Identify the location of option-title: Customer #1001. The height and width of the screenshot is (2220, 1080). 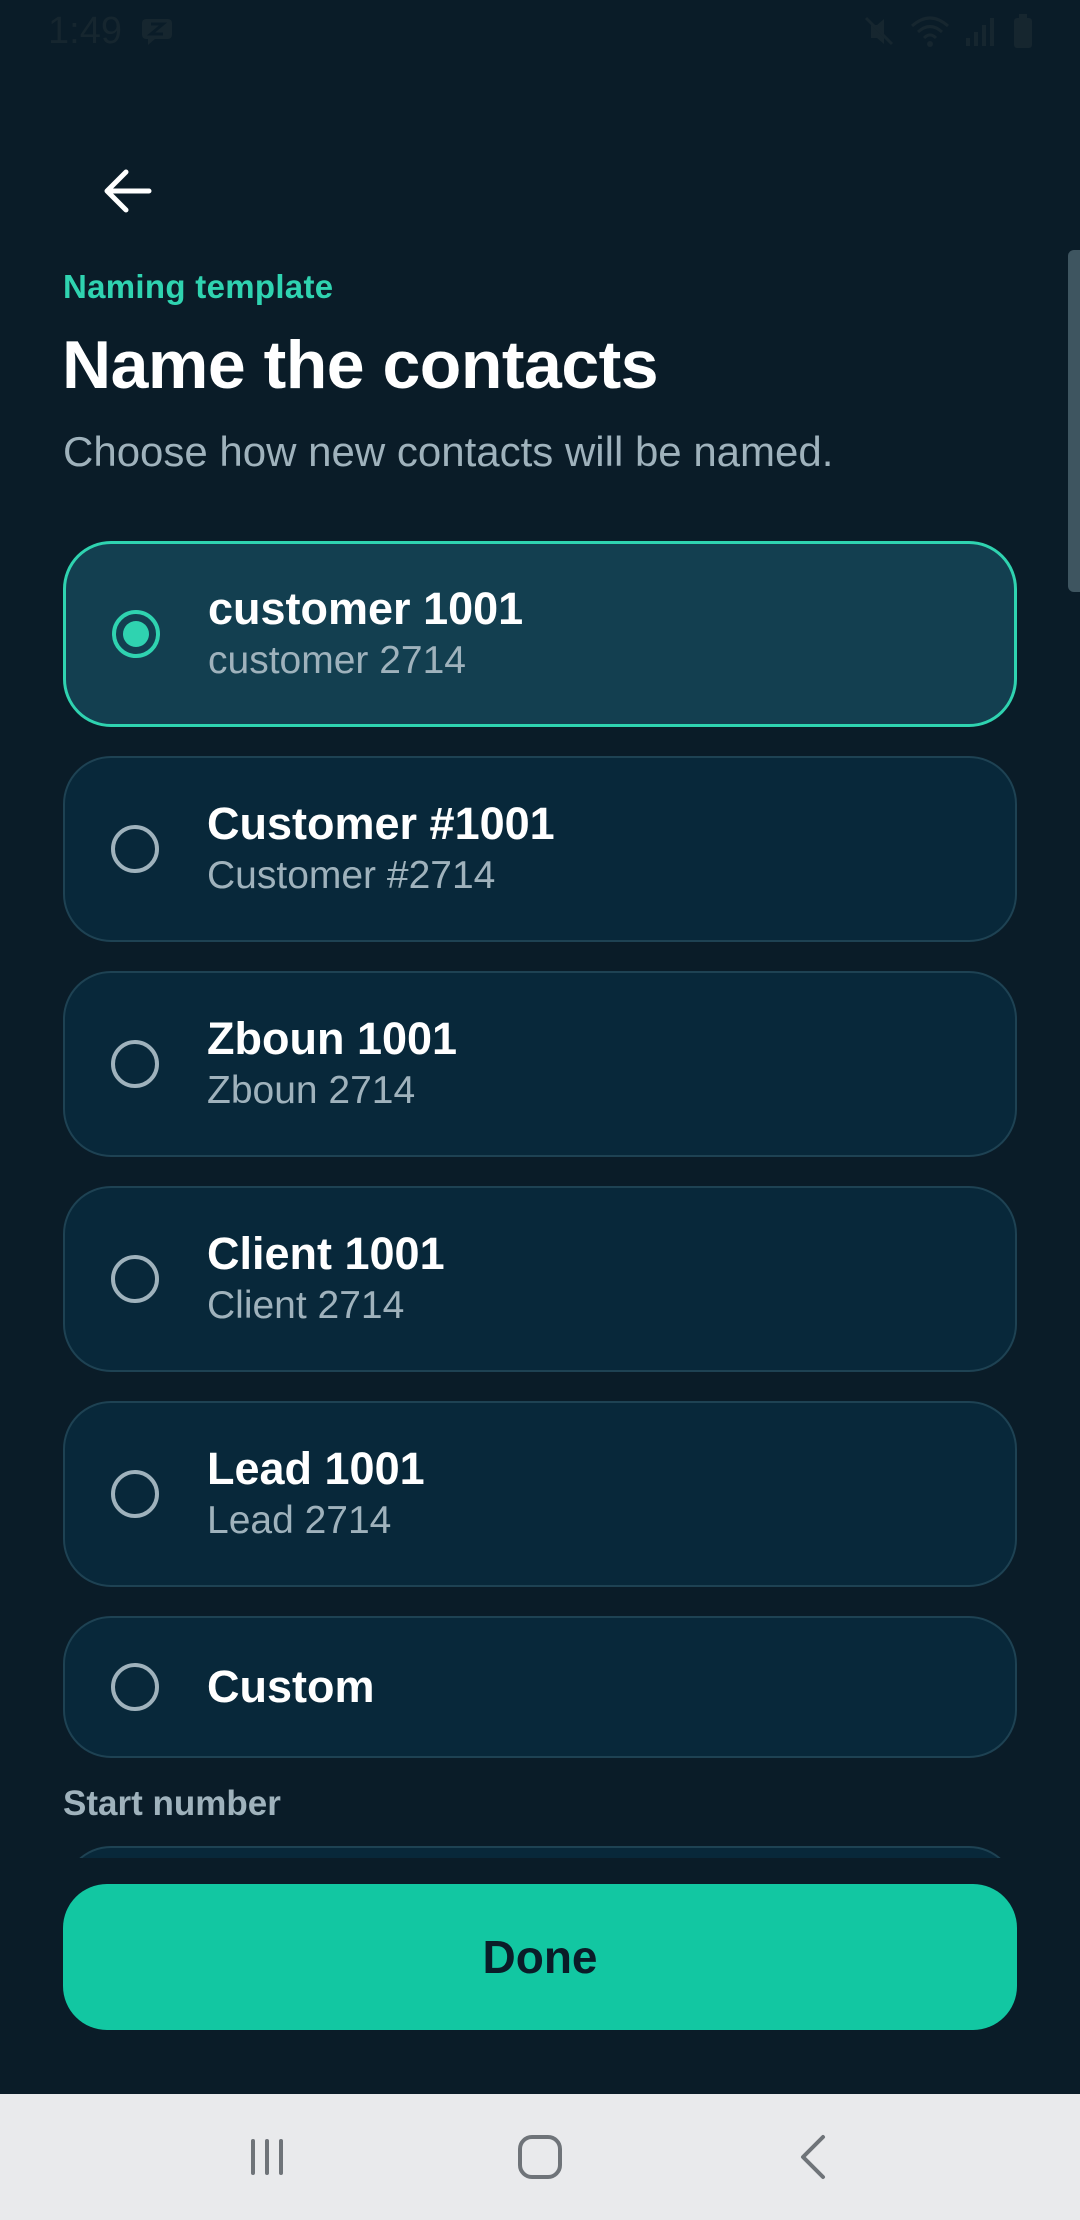
(381, 823).